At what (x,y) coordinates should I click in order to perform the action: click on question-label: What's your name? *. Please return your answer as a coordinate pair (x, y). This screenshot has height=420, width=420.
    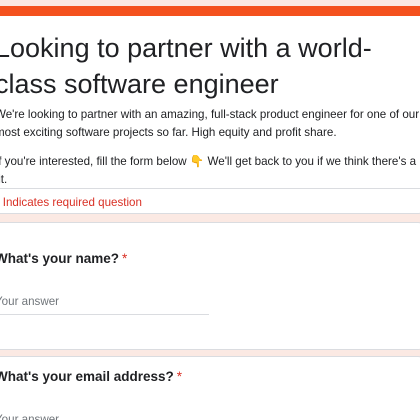
    Looking at the image, I should click on (63, 258).